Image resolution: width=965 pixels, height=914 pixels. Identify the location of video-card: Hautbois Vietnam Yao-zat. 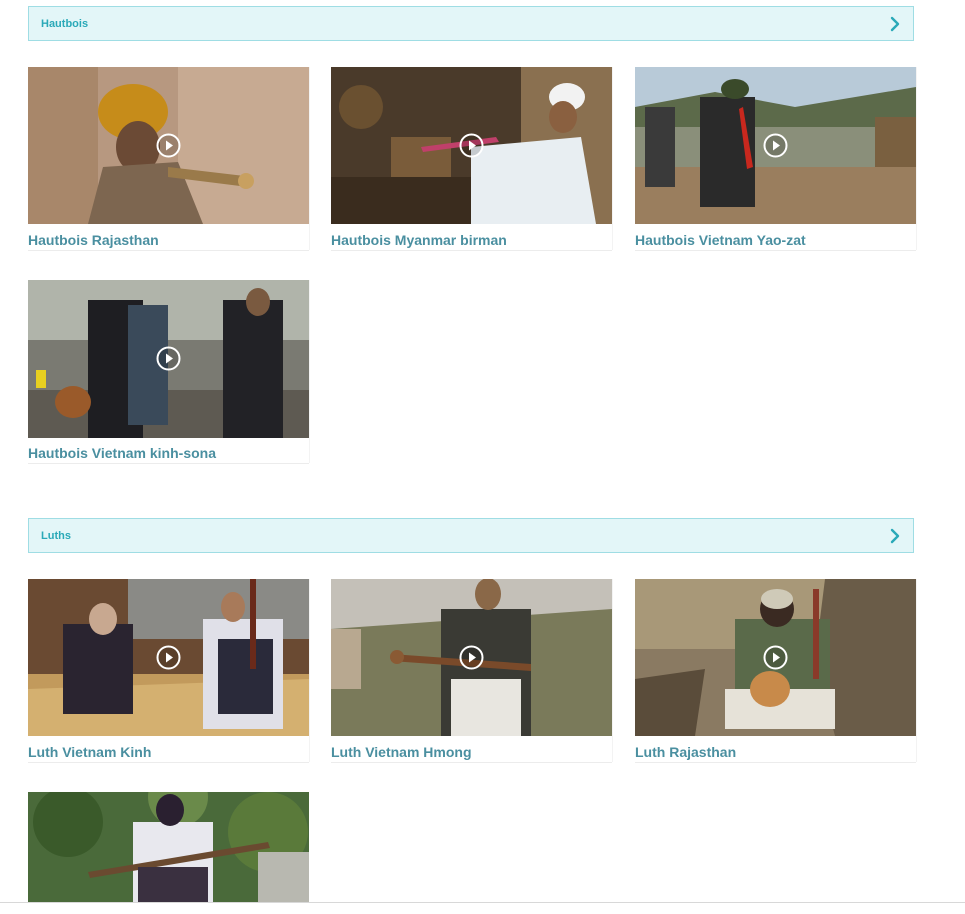
(775, 158).